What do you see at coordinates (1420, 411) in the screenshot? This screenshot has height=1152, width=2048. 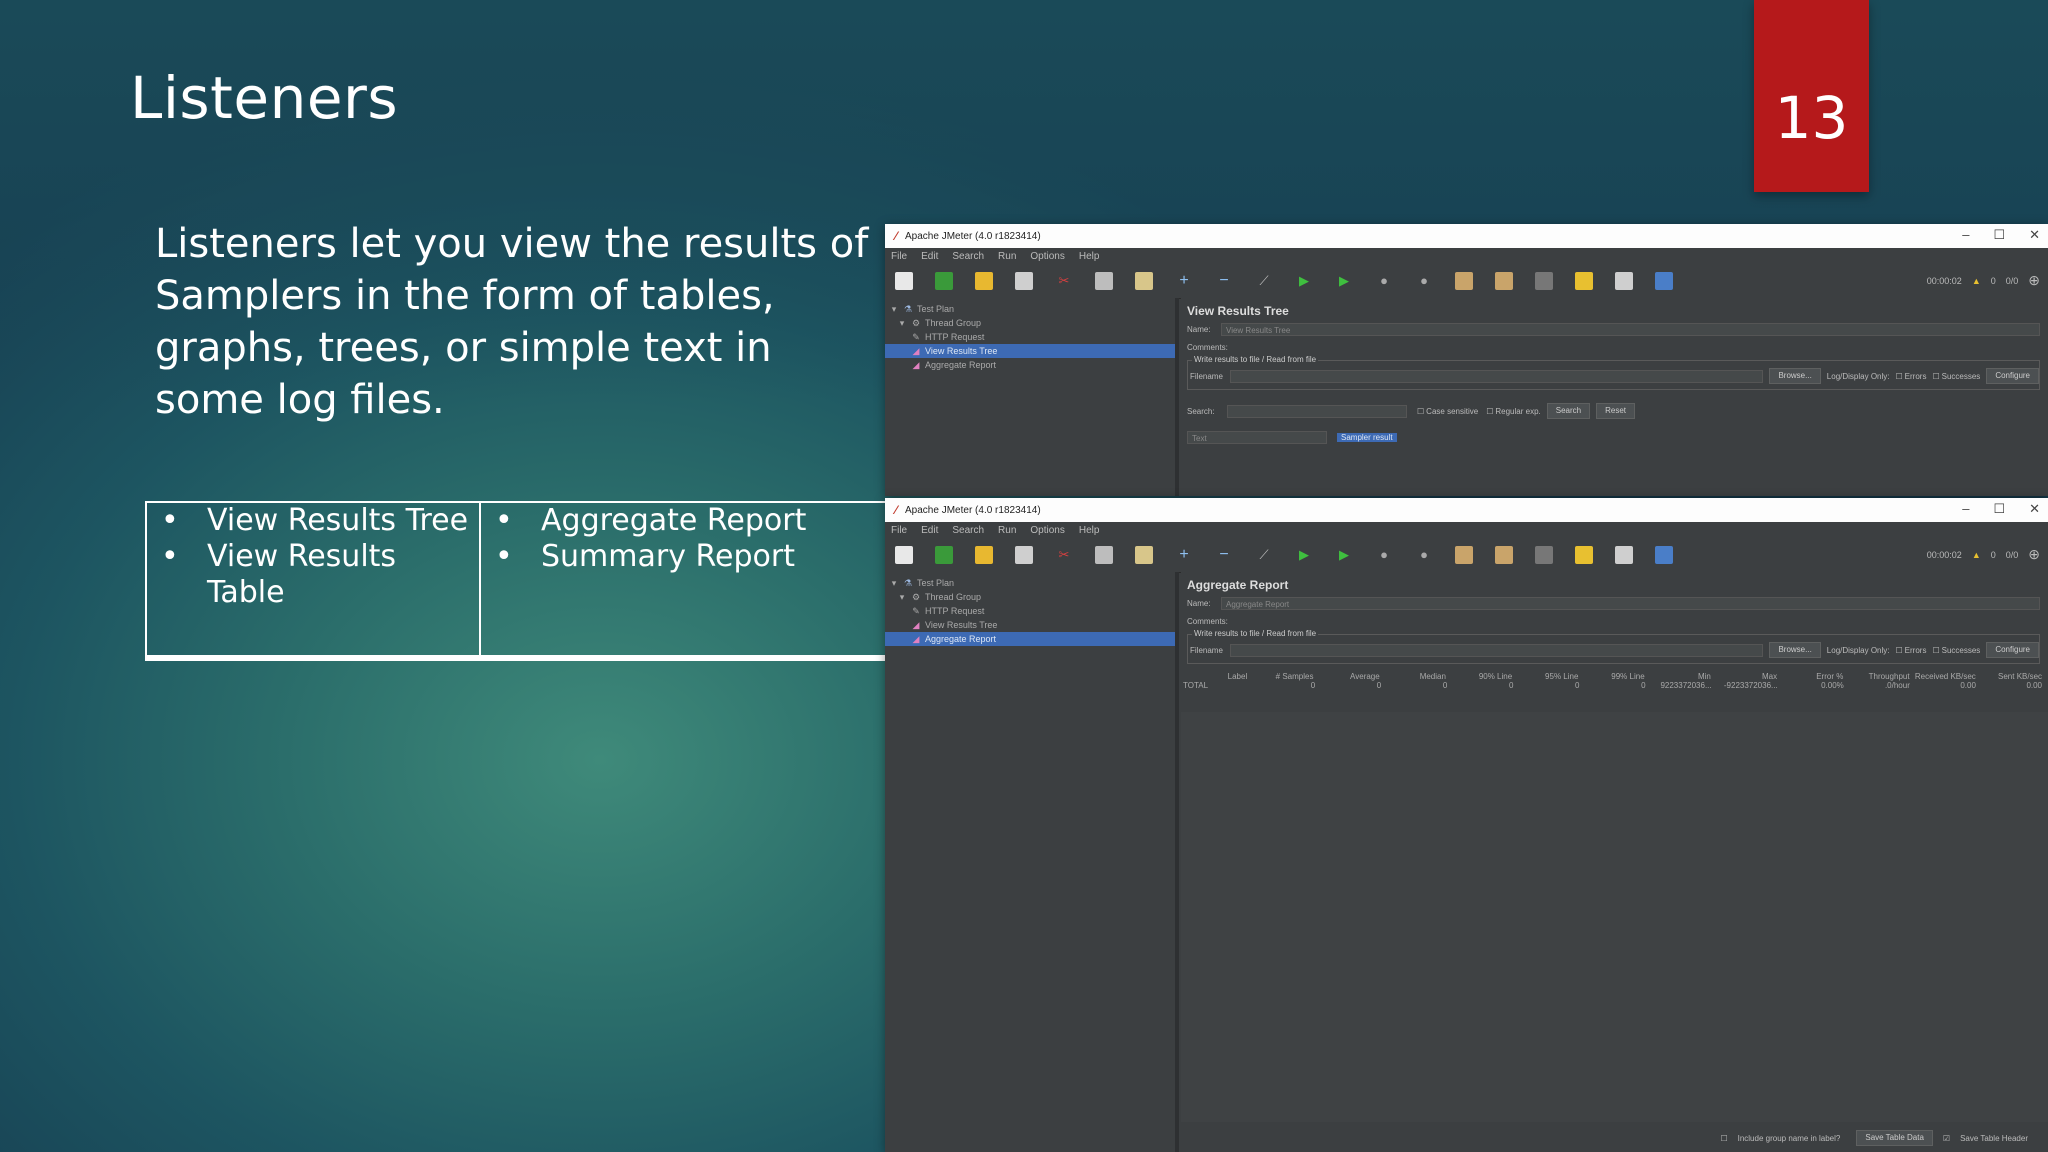 I see `case-sensitive-checkbox: ☐` at bounding box center [1420, 411].